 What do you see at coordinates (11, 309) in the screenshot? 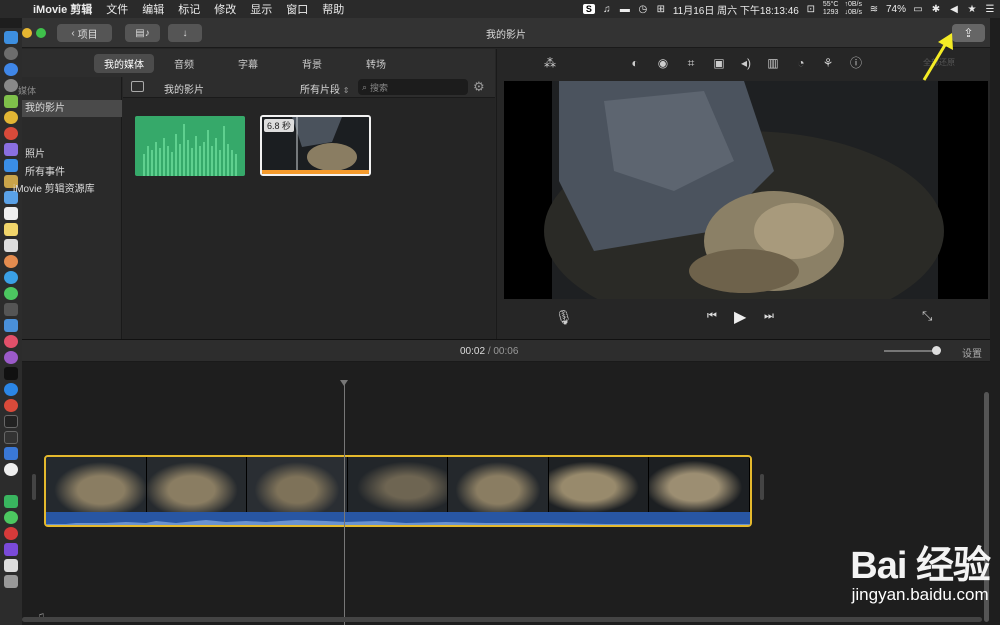
I see `camera-icon` at bounding box center [11, 309].